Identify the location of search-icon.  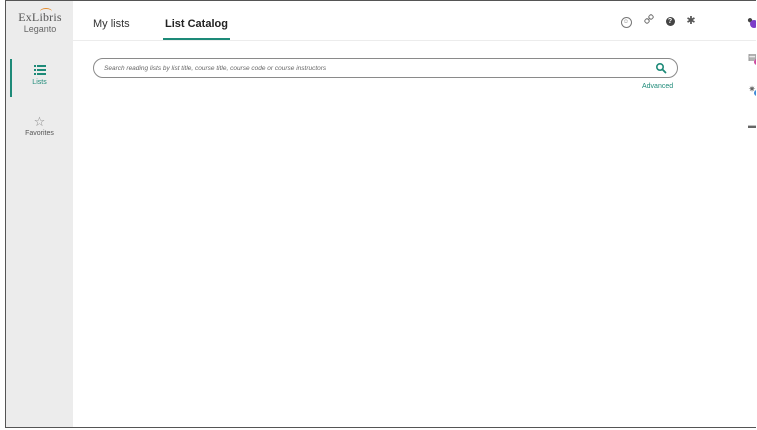
(661, 68).